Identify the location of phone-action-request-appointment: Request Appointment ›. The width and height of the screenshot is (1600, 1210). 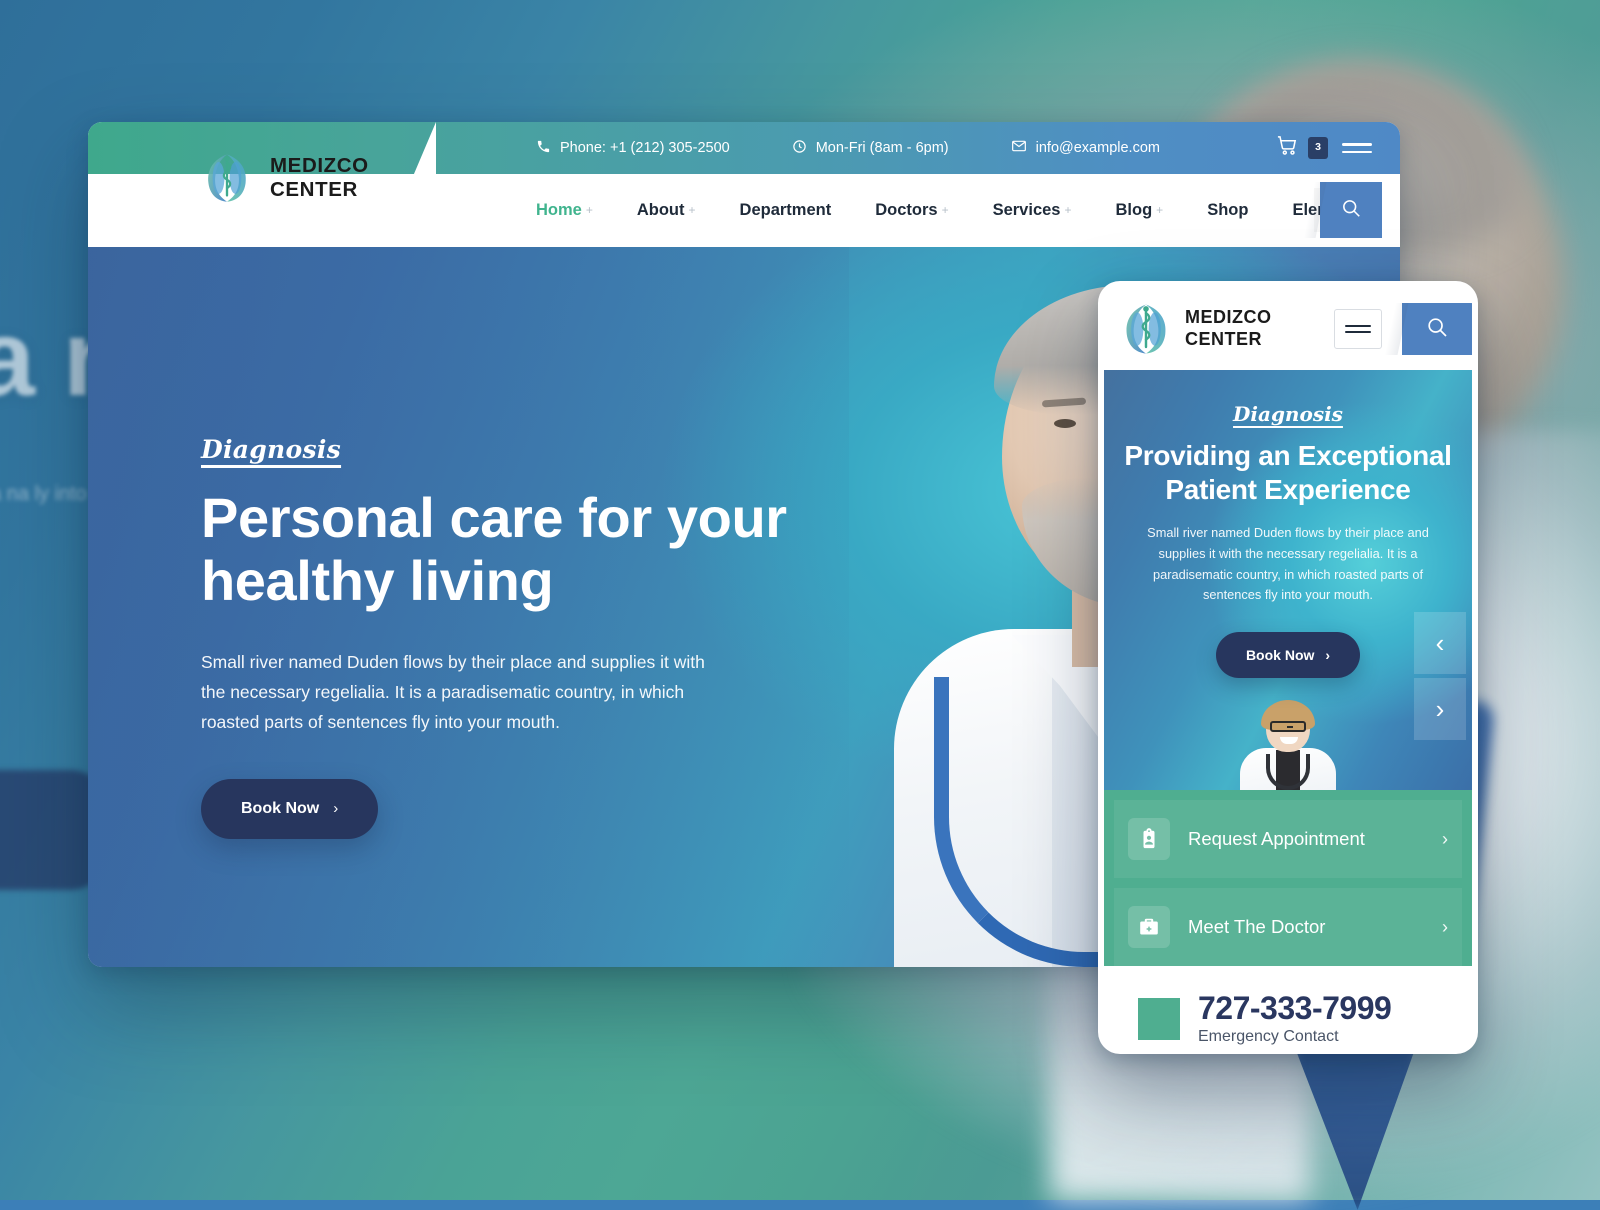
(1288, 839).